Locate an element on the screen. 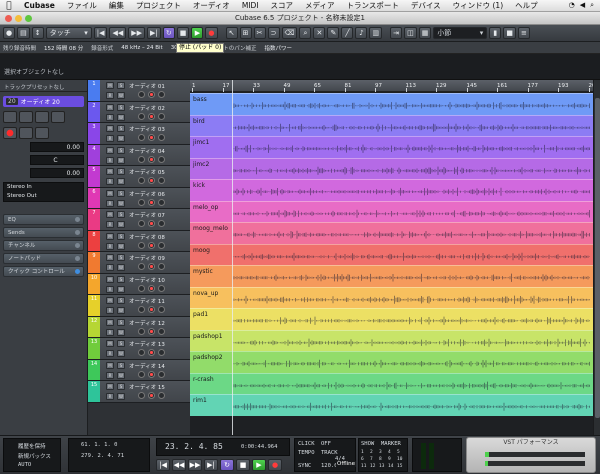 Image resolution: width=600 pixels, height=474 pixels. track-row: 3 M S オーディオ 03 R W is located at coordinates (139, 134).